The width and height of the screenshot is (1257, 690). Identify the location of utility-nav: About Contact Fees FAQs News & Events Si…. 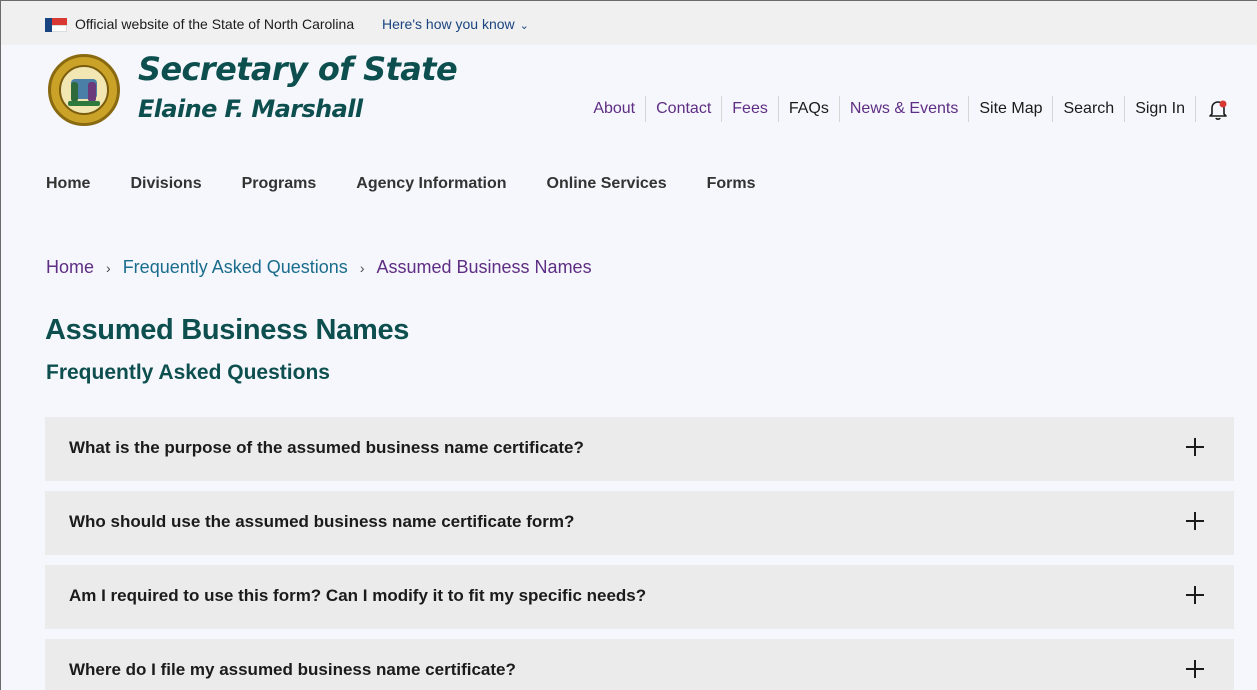
(909, 109).